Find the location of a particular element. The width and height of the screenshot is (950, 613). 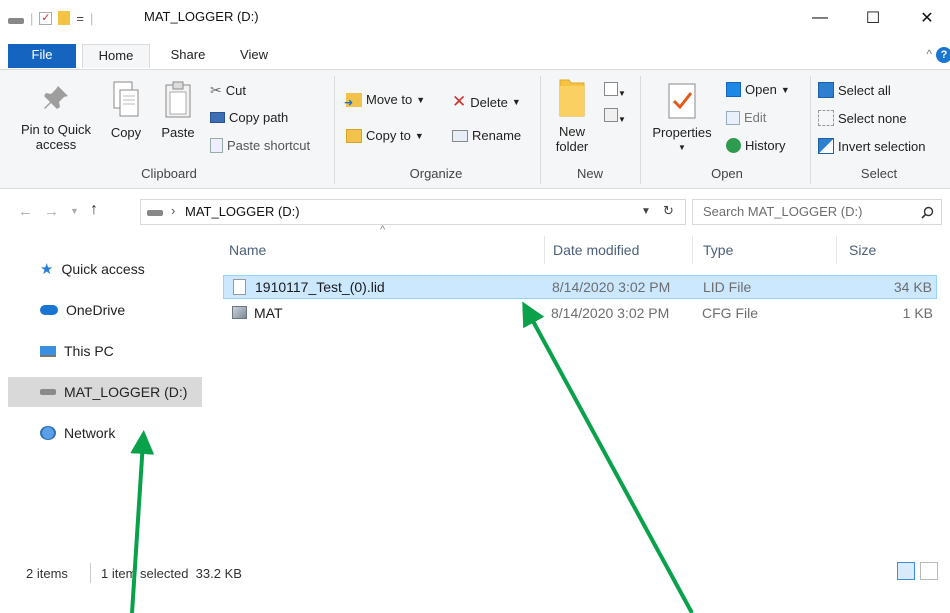

organize-group-label: Organize is located at coordinates (436, 173).